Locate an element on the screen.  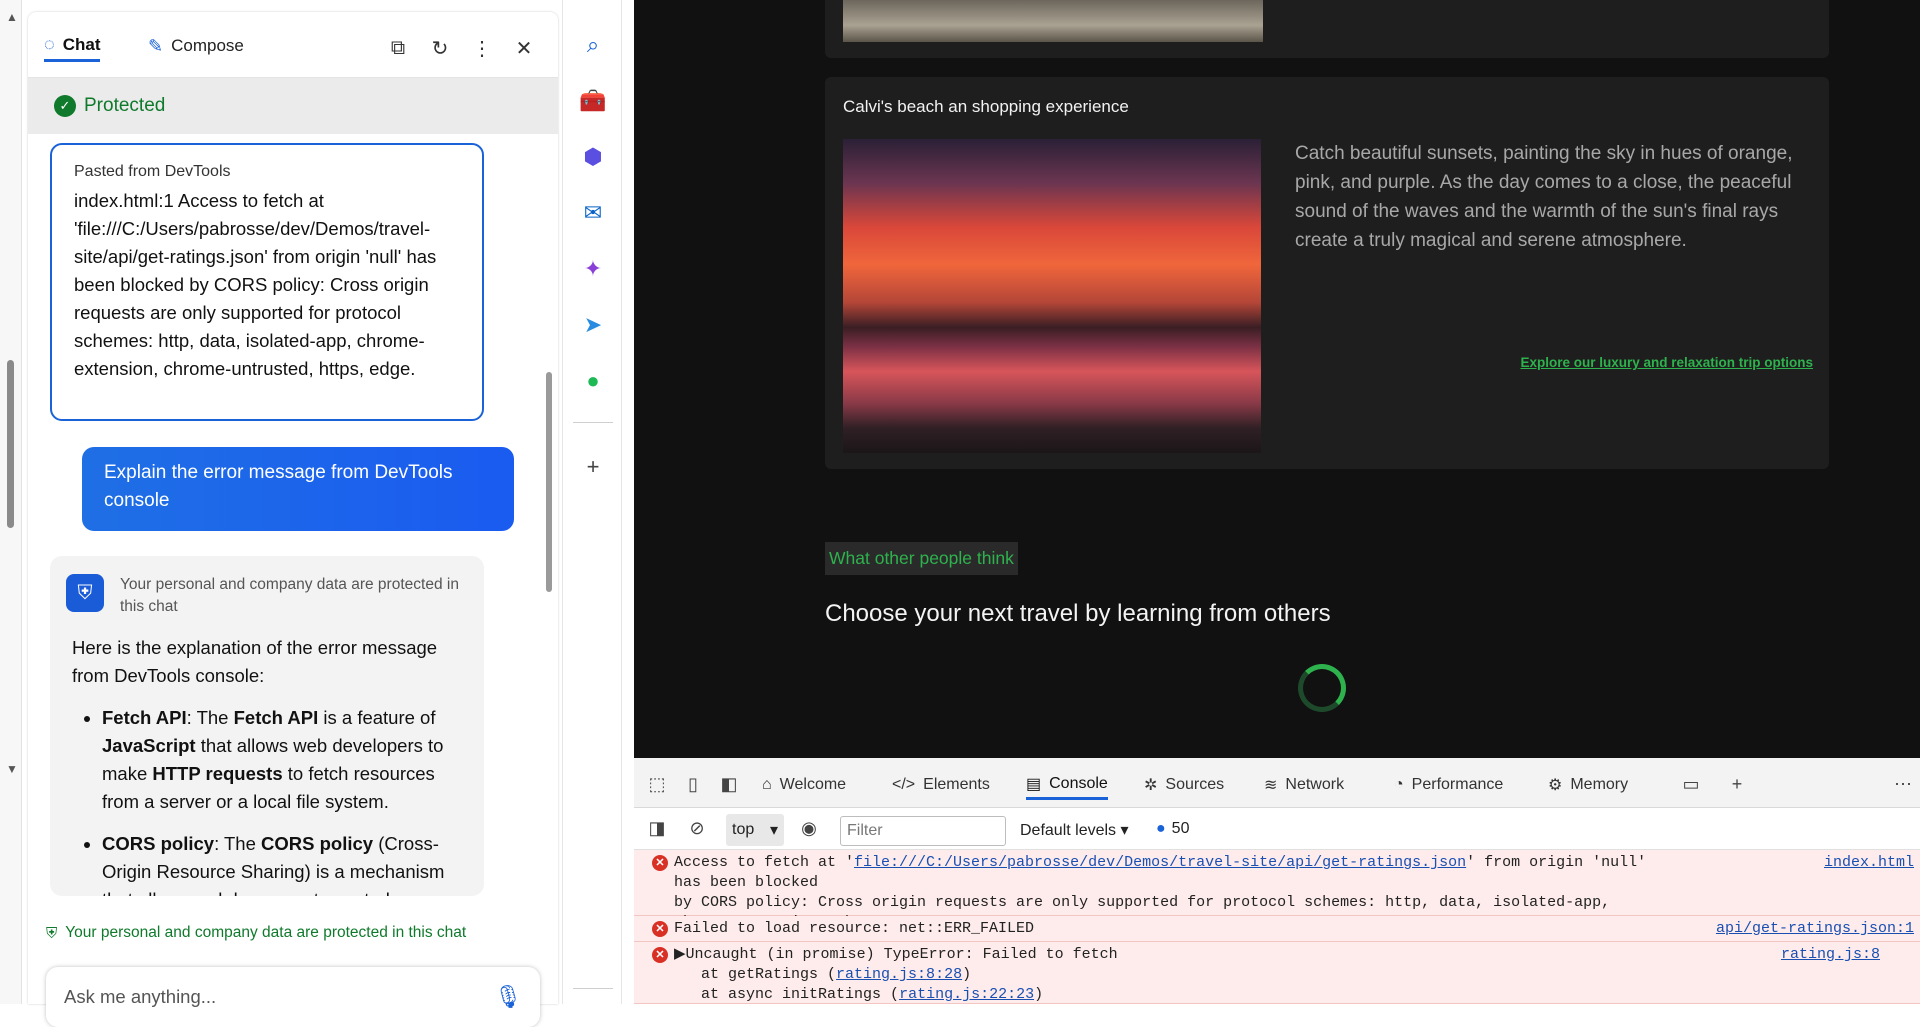
tab-label: Performance is located at coordinates (1457, 784).